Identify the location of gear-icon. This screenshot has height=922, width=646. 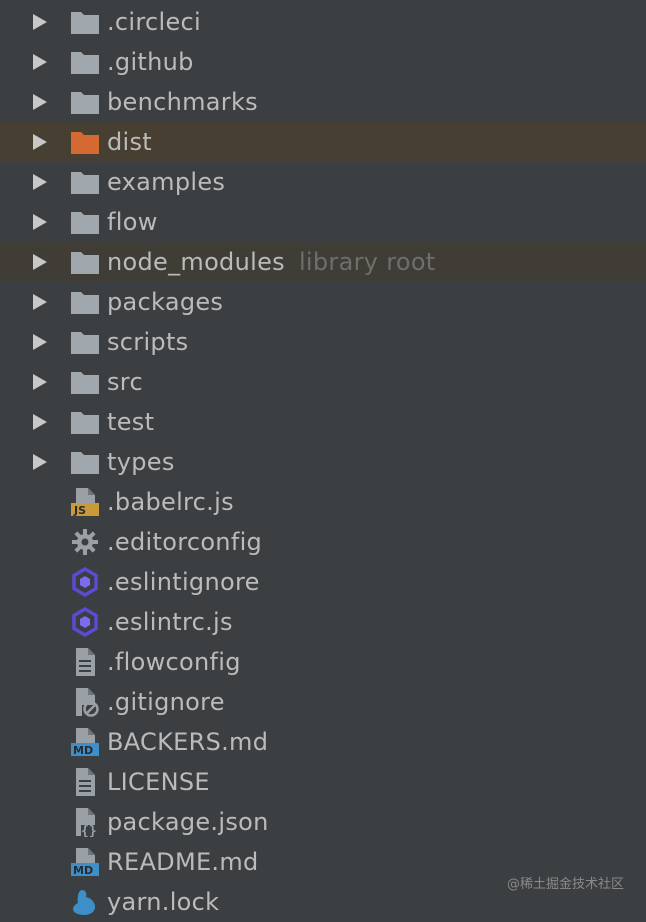
(85, 542).